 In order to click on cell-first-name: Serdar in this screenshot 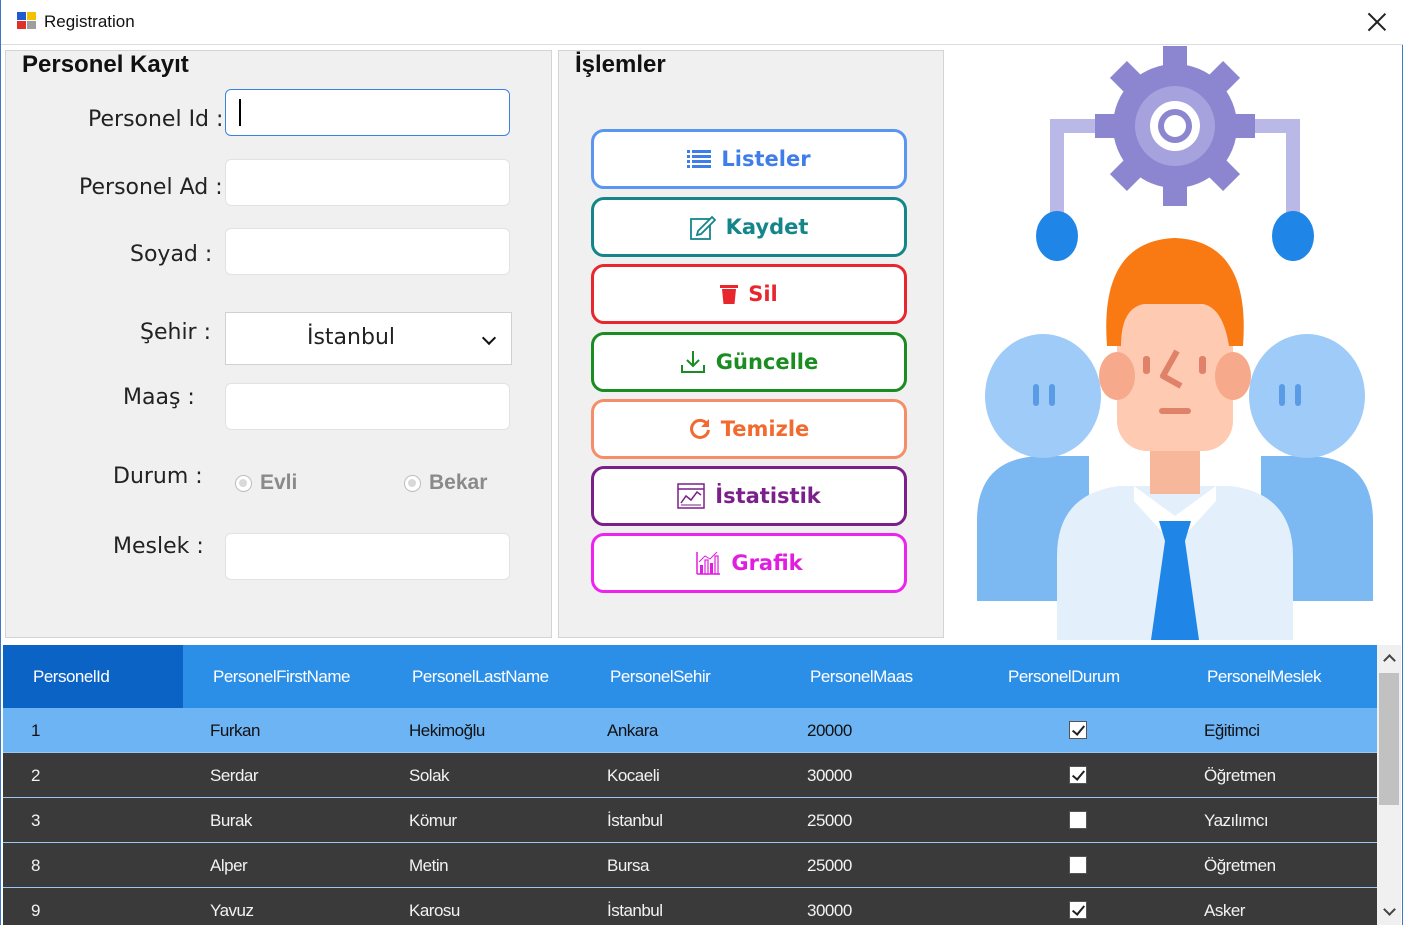, I will do `click(234, 775)`.